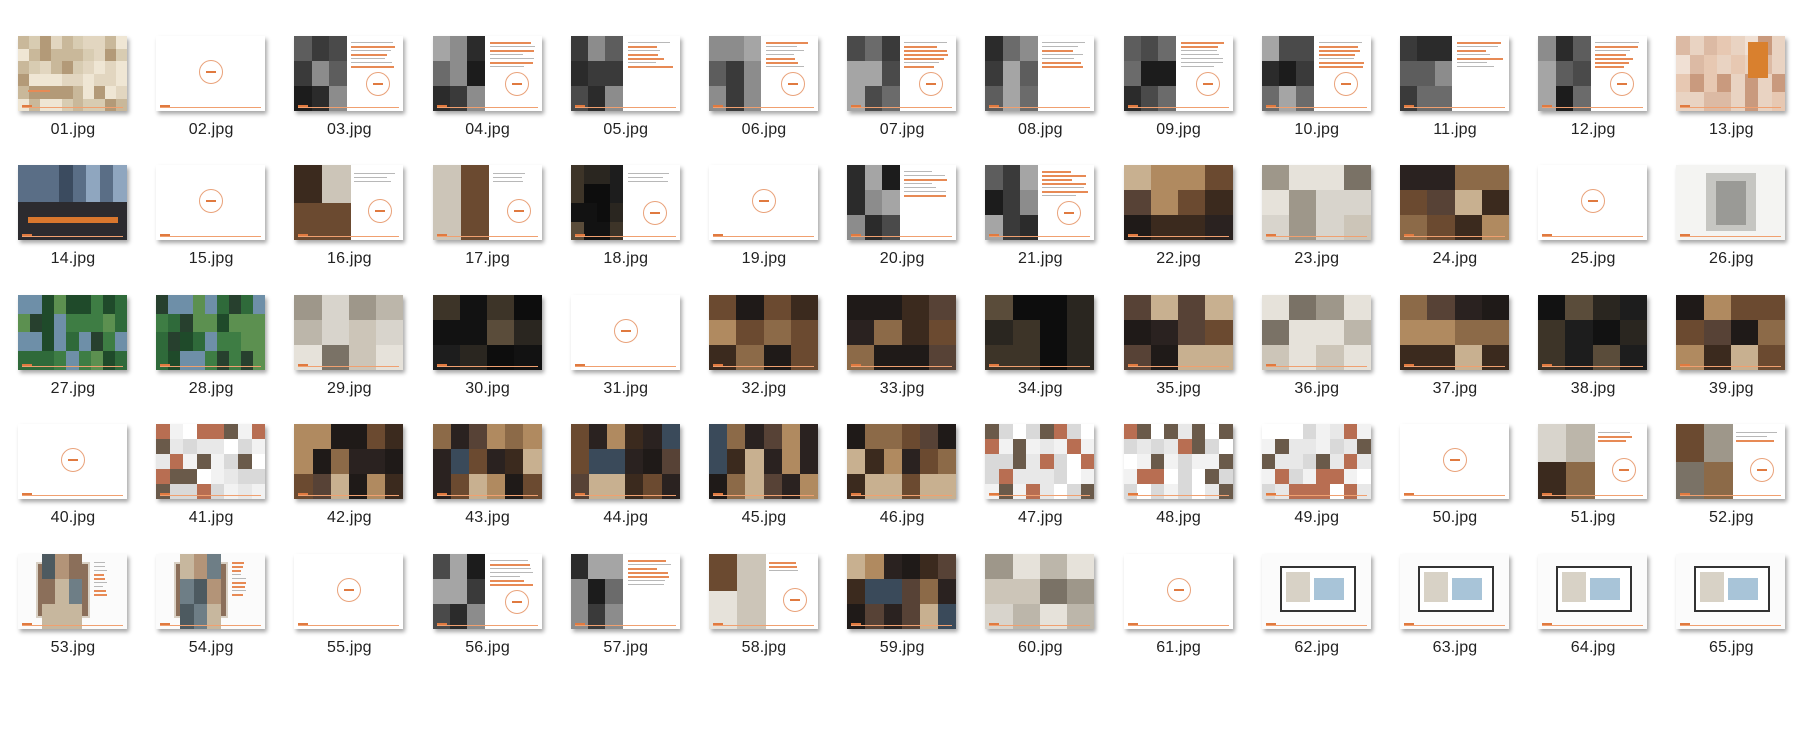  I want to click on file-item: 49.jpg, so click(1313, 455).